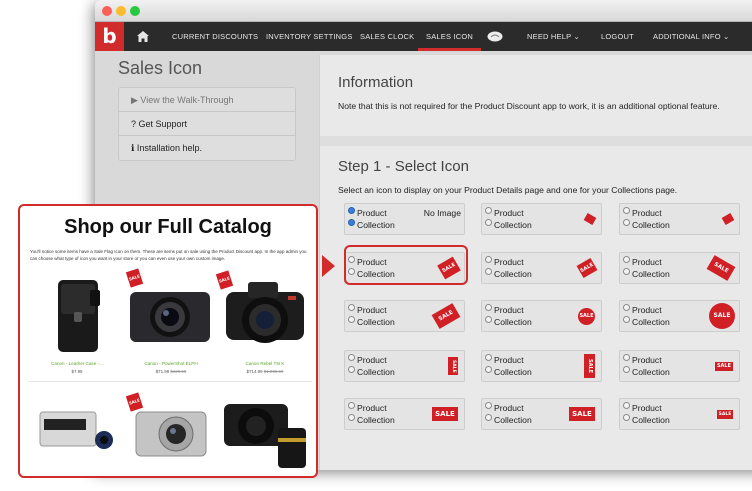  I want to click on nav-additional-info: ADDITIONAL INFO ⌄, so click(691, 36).